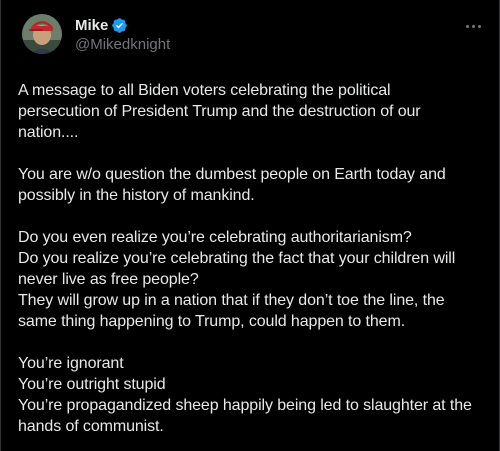 Image resolution: width=500 pixels, height=451 pixels. What do you see at coordinates (136, 195) in the screenshot?
I see `tweet-line: possibly in the history of mankind.` at bounding box center [136, 195].